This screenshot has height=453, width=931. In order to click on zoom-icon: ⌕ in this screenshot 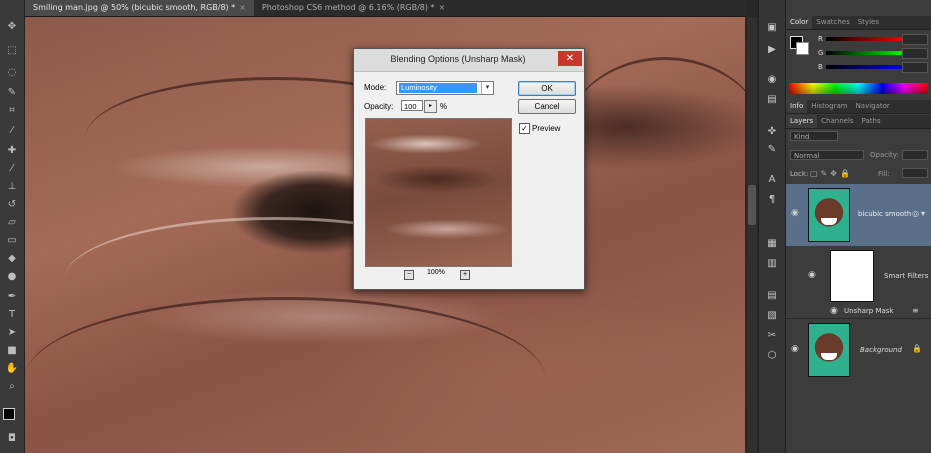, I will do `click(12, 387)`.